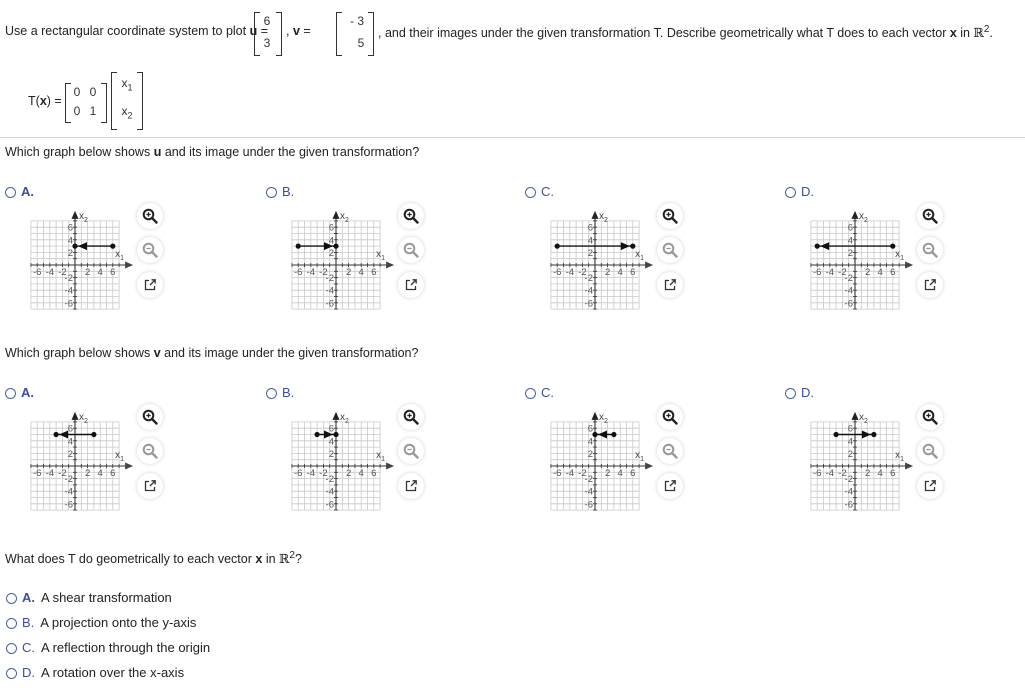 Image resolution: width=1025 pixels, height=694 pixels. What do you see at coordinates (590, 429) in the screenshot?
I see `y-tick-label: 6` at bounding box center [590, 429].